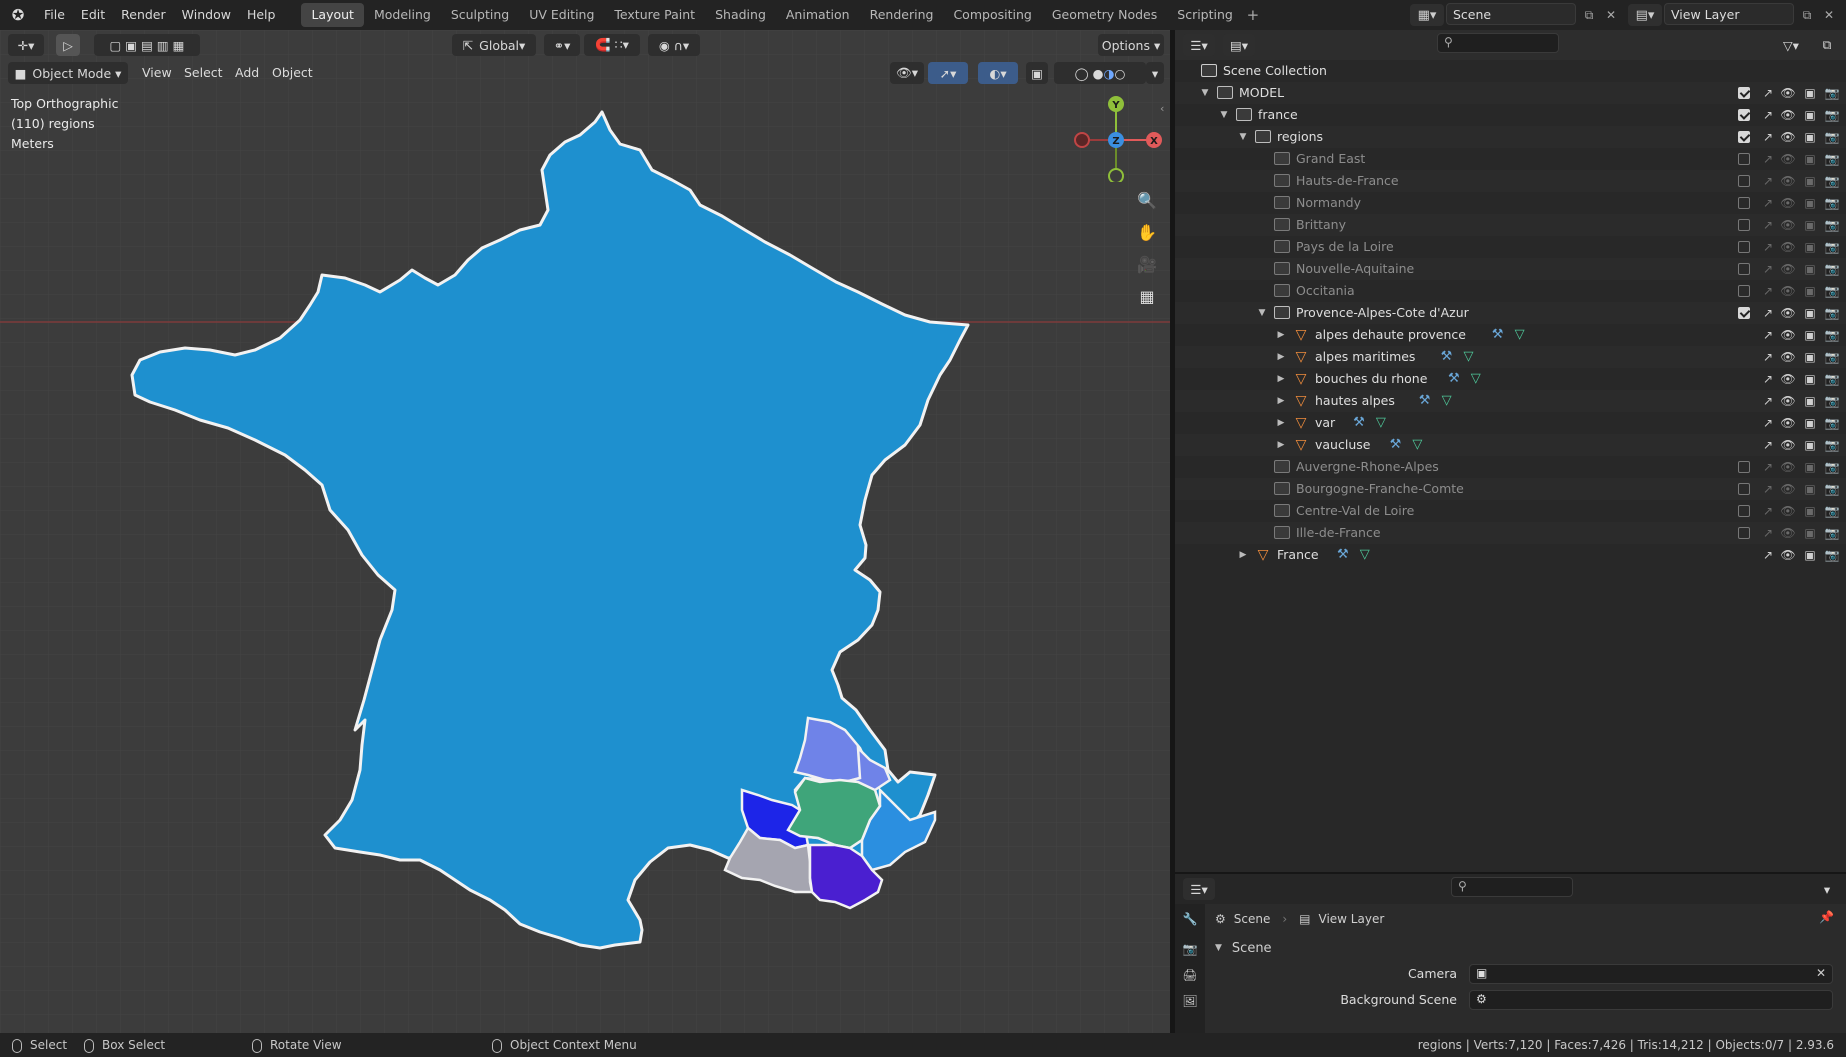 This screenshot has height=1057, width=1846. What do you see at coordinates (1791, 45) in the screenshot?
I see `filter-icon: ▽▾` at bounding box center [1791, 45].